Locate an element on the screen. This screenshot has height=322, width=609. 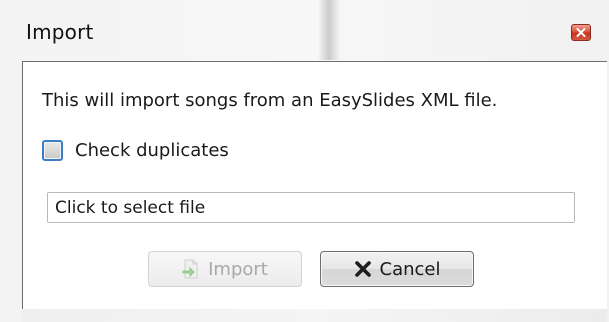
cancel-button: Cancel is located at coordinates (397, 269).